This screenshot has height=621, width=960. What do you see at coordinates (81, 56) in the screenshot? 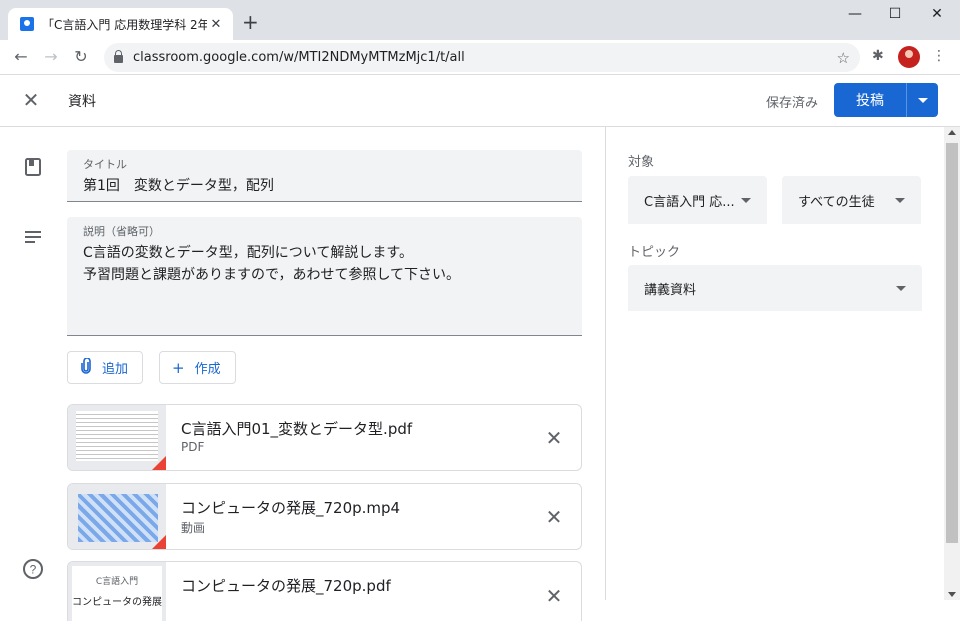
I see `reload-icon: ↻` at bounding box center [81, 56].